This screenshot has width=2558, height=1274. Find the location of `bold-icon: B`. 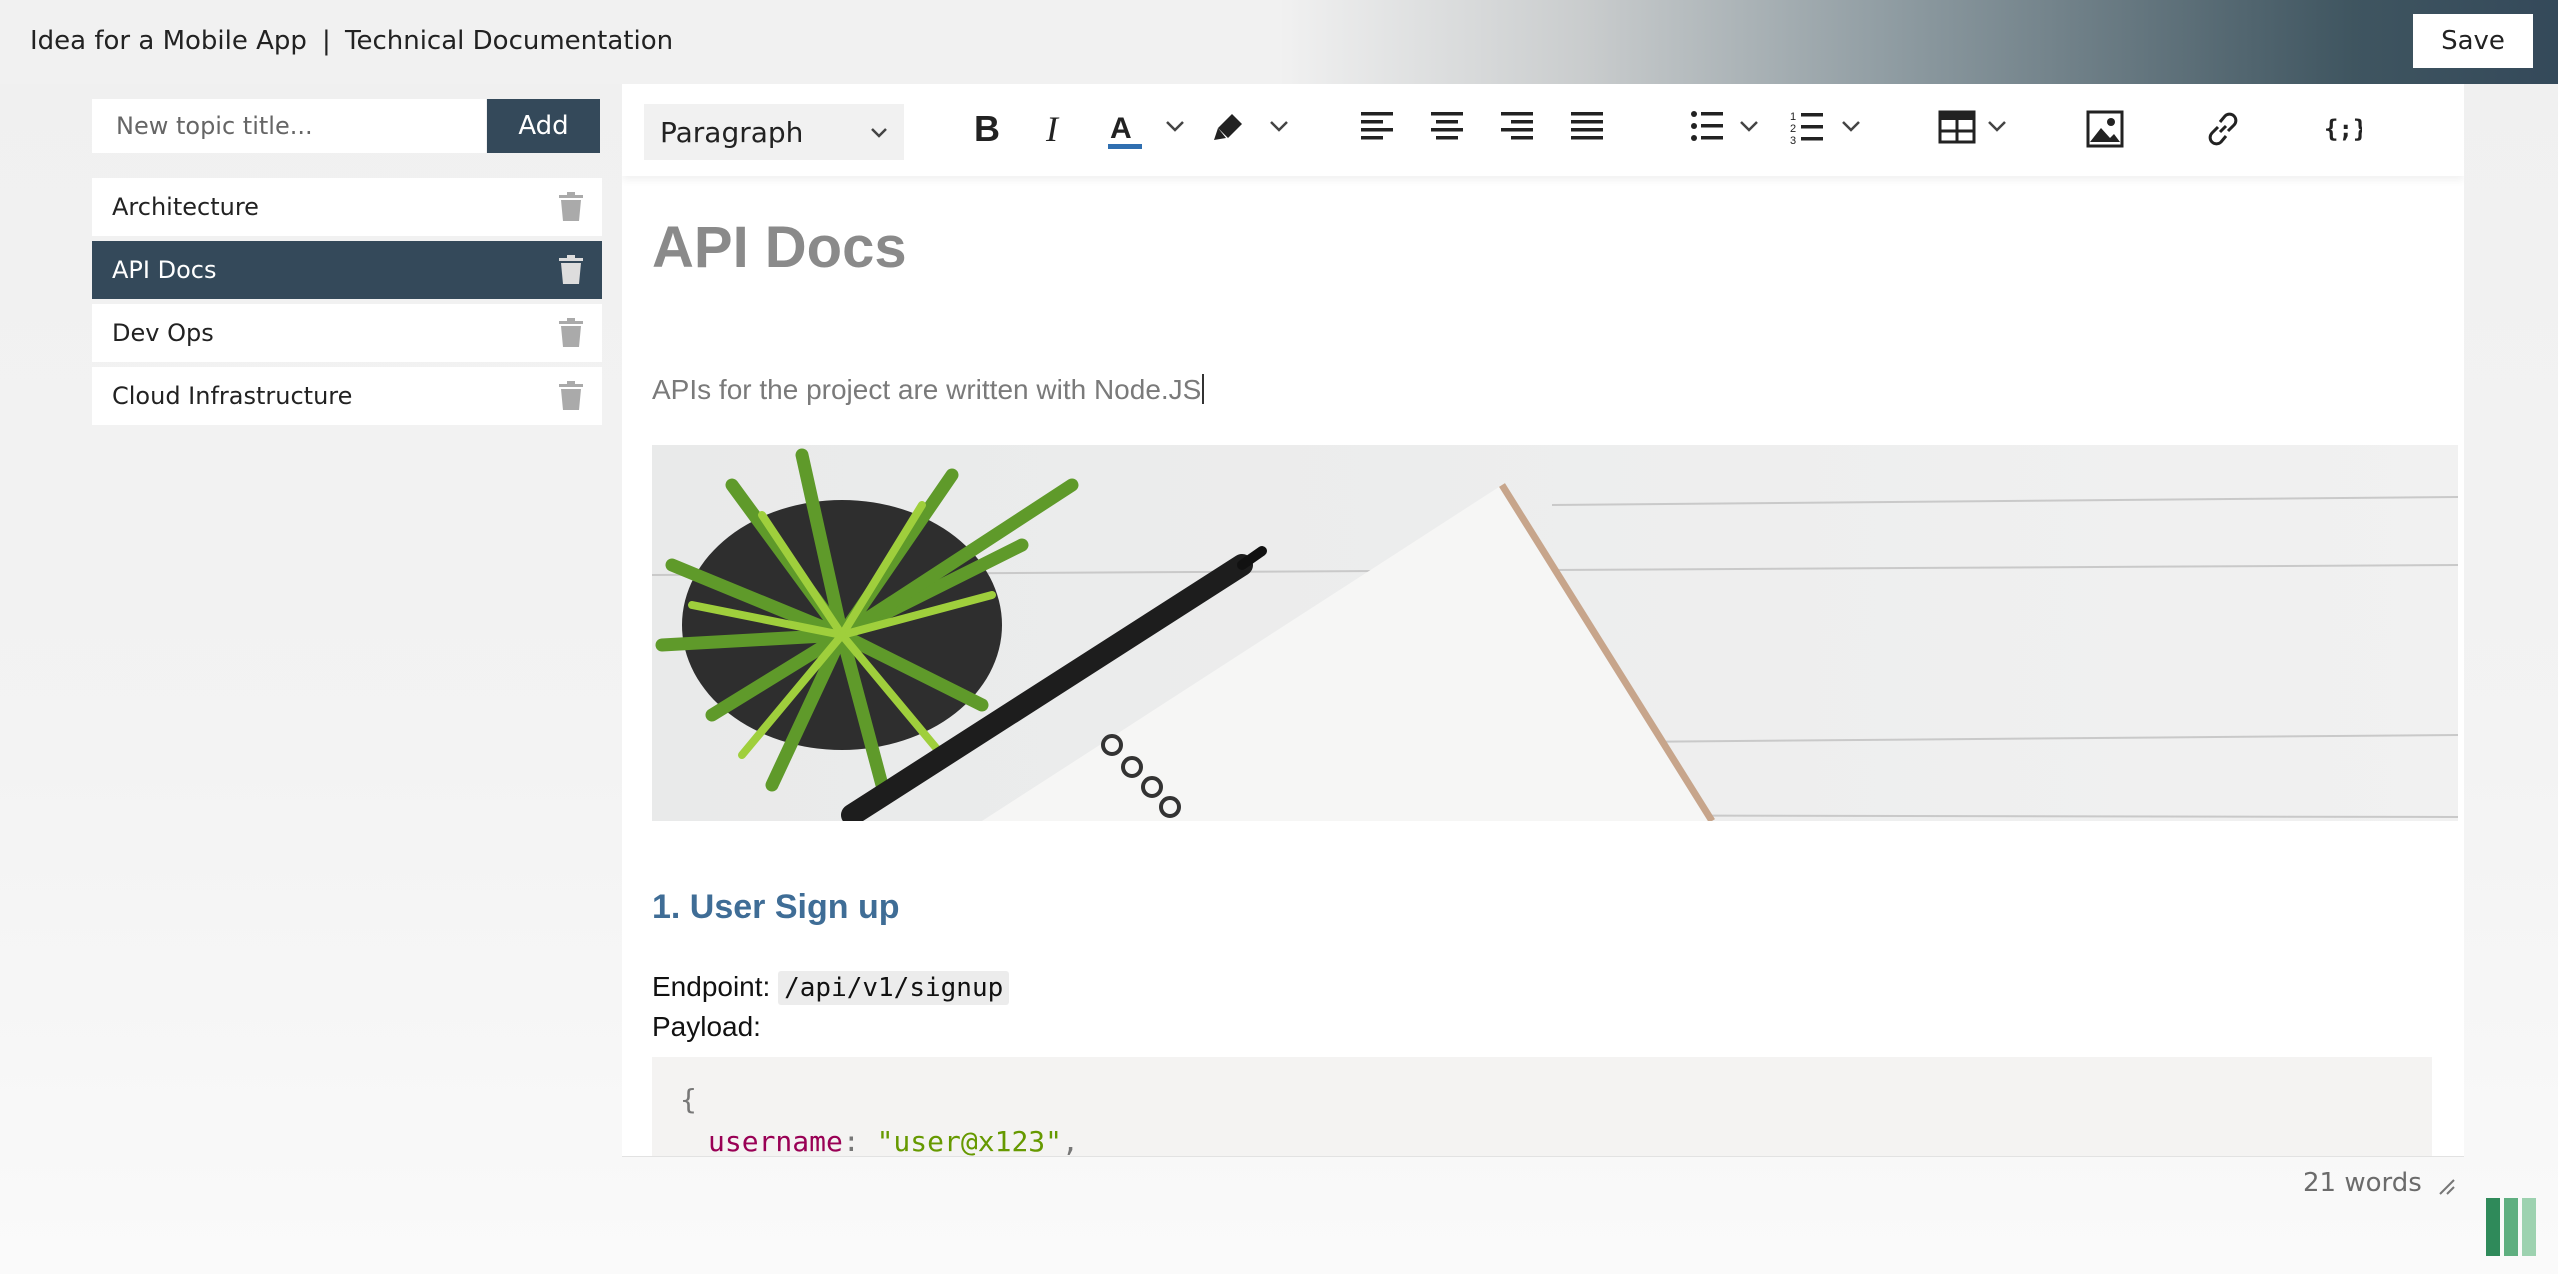

bold-icon: B is located at coordinates (987, 128).